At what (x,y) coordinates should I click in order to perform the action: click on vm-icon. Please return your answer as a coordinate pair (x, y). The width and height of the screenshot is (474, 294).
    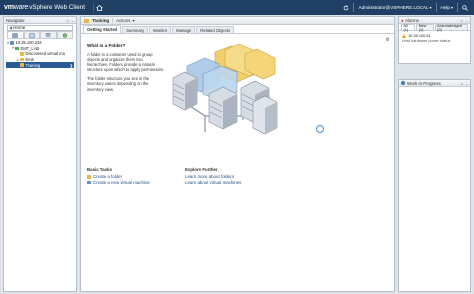
    Looking at the image, I should click on (89, 182).